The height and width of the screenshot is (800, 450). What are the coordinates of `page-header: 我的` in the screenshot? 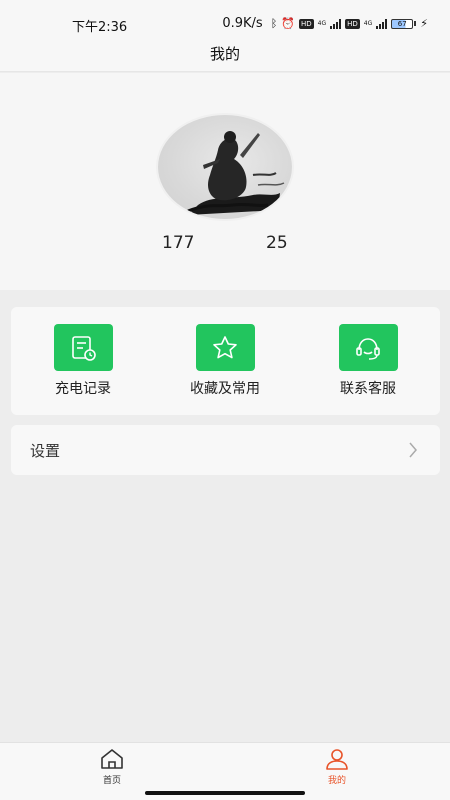 It's located at (225, 56).